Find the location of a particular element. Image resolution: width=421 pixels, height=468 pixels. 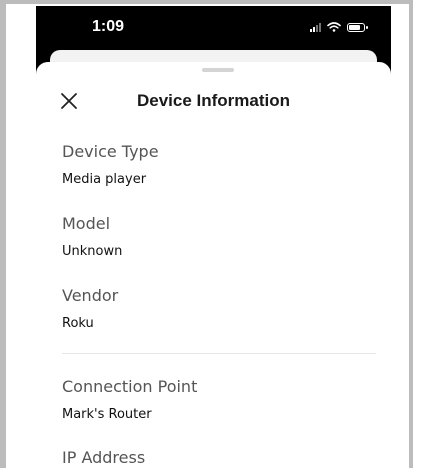

wifi-icon is located at coordinates (334, 27).